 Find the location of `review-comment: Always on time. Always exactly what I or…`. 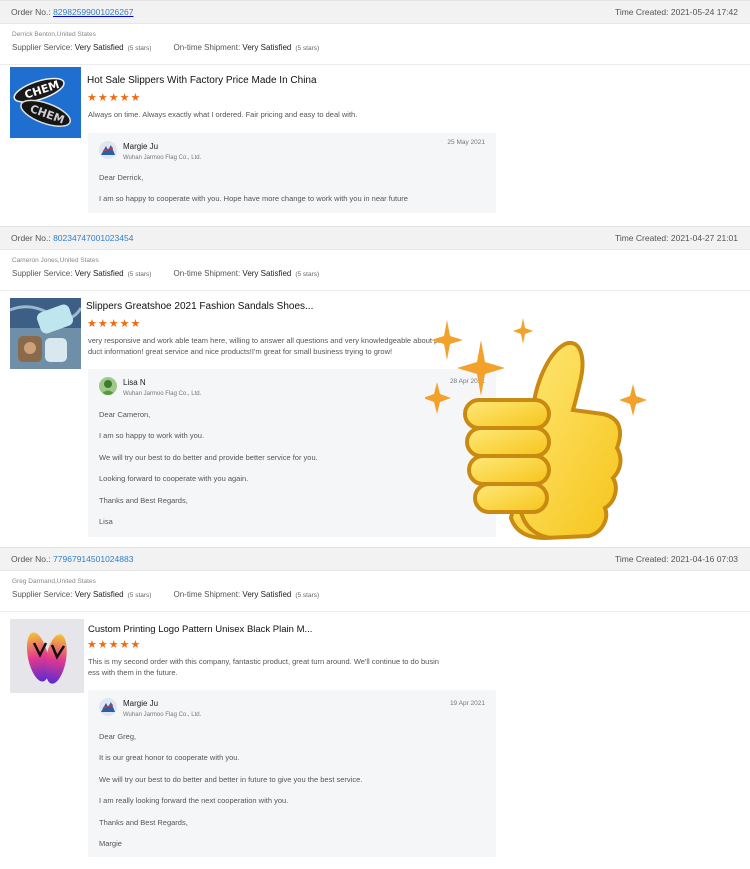

review-comment: Always on time. Always exactly what I or… is located at coordinates (223, 114).